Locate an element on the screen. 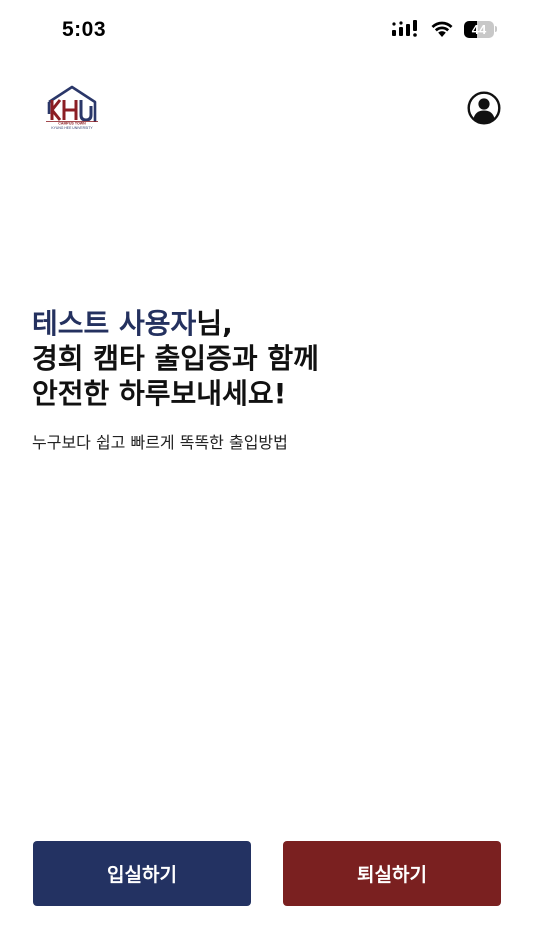 The image size is (534, 950). action-buttons: 입실하기 퇴실하기 is located at coordinates (267, 873).